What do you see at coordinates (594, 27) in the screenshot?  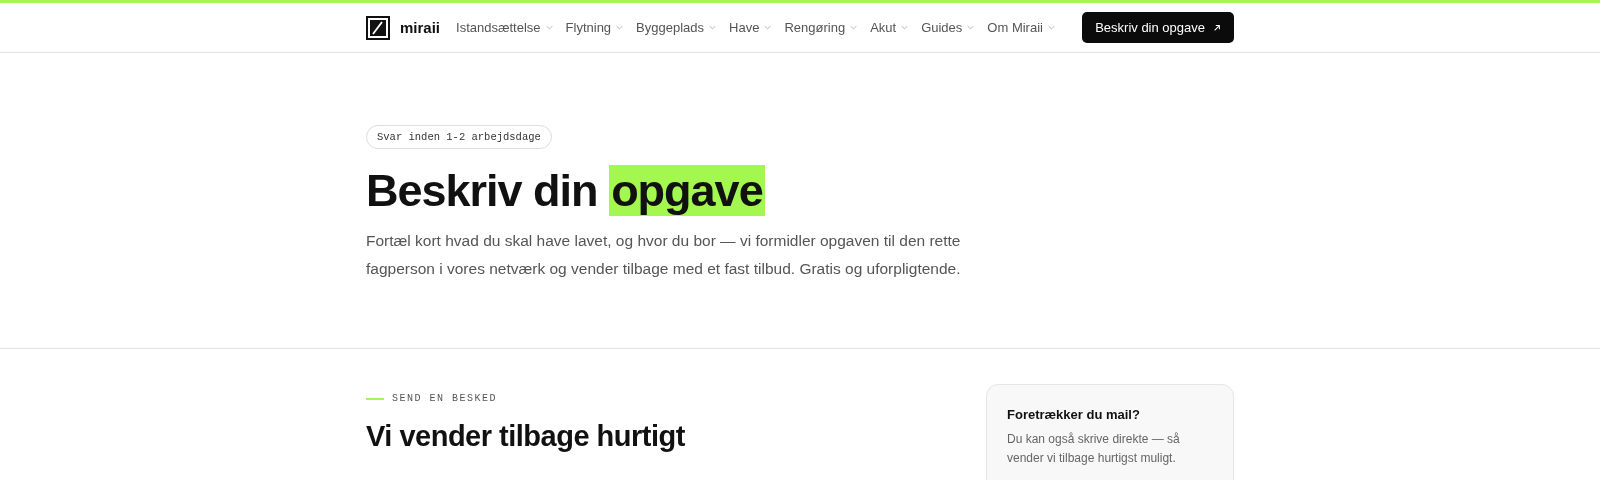 I see `nav-link: Flytning` at bounding box center [594, 27].